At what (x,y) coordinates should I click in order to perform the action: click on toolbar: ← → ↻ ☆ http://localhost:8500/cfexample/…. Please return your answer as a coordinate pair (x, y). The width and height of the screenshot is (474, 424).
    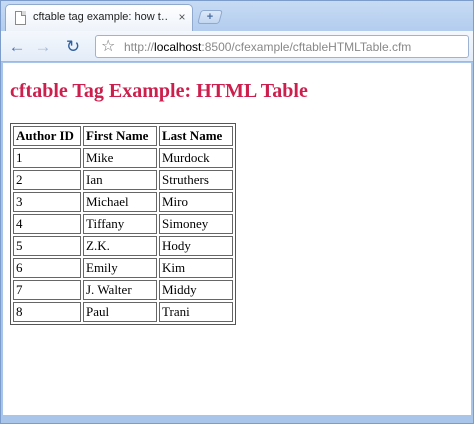
    Looking at the image, I should click on (237, 46).